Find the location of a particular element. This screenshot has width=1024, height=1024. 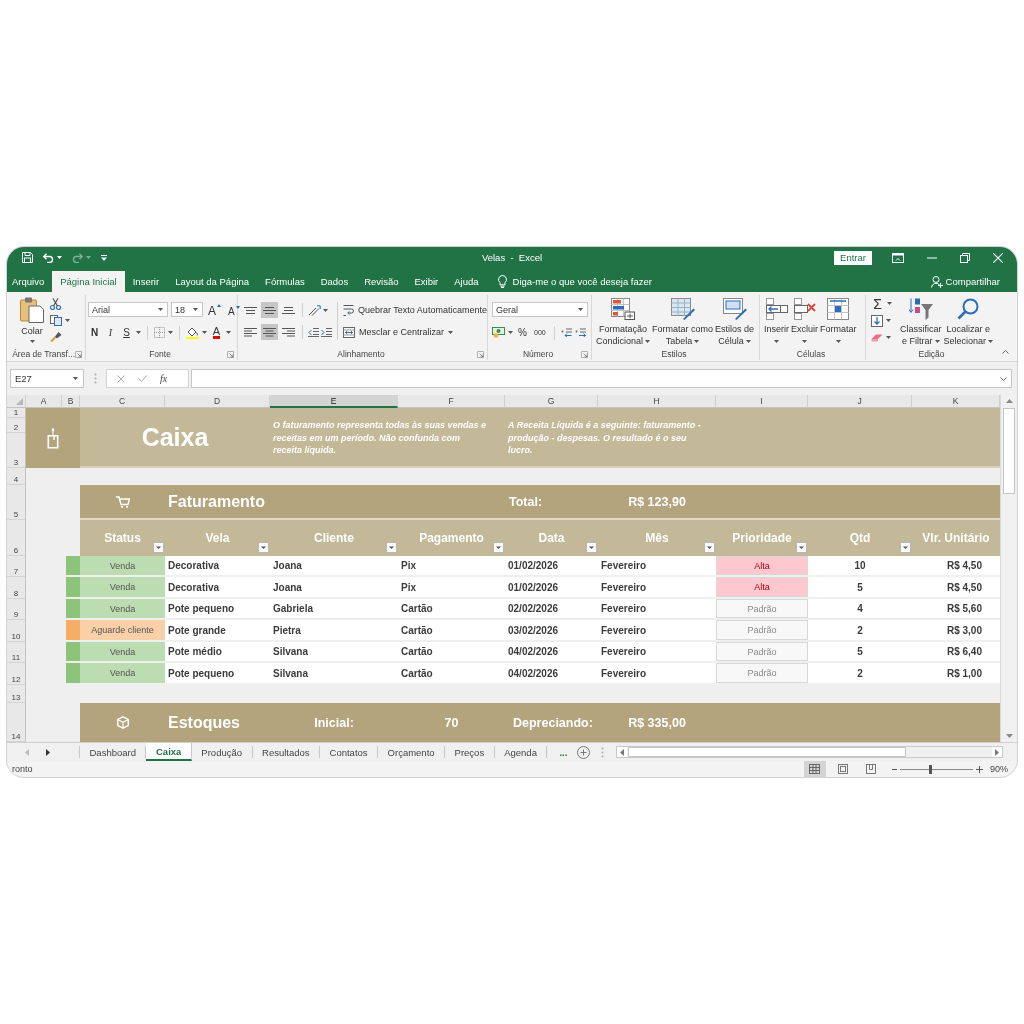

ribbon-display-icon is located at coordinates (898, 257).